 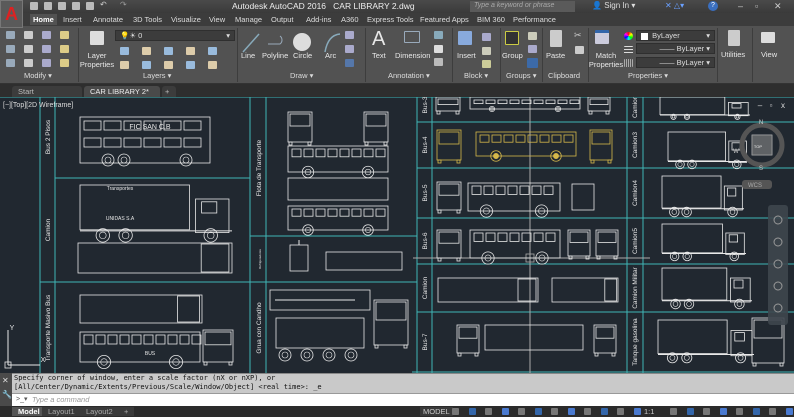 What do you see at coordinates (538, 411) in the screenshot?
I see `osnap-tracking-icon` at bounding box center [538, 411].